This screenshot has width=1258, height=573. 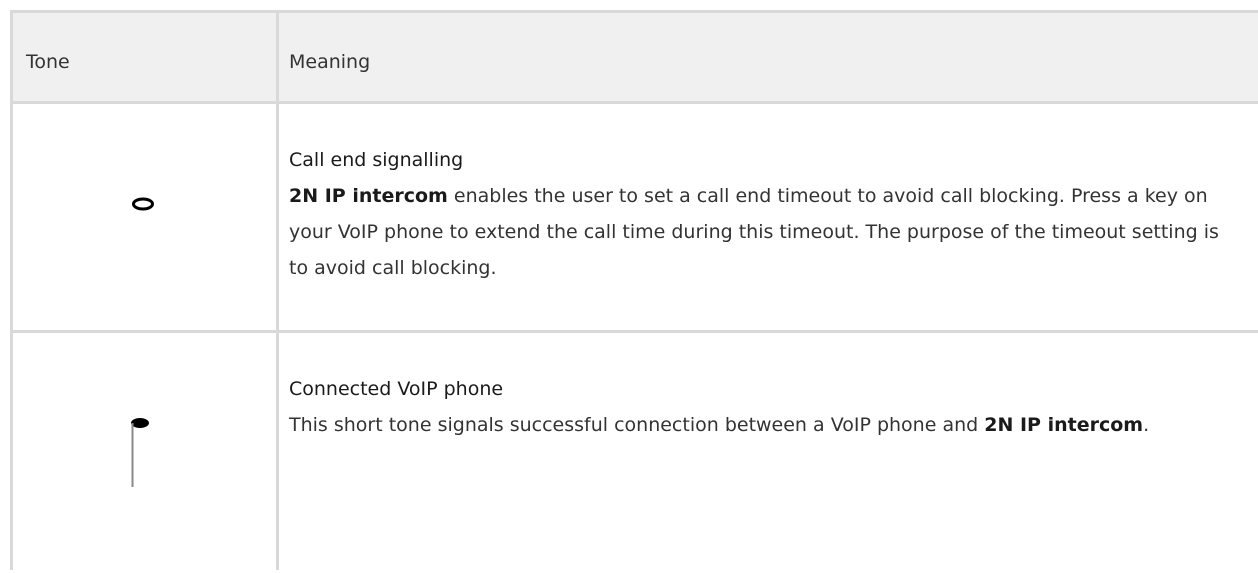 I want to click on row-title: Connected VoIP phone, so click(x=396, y=389).